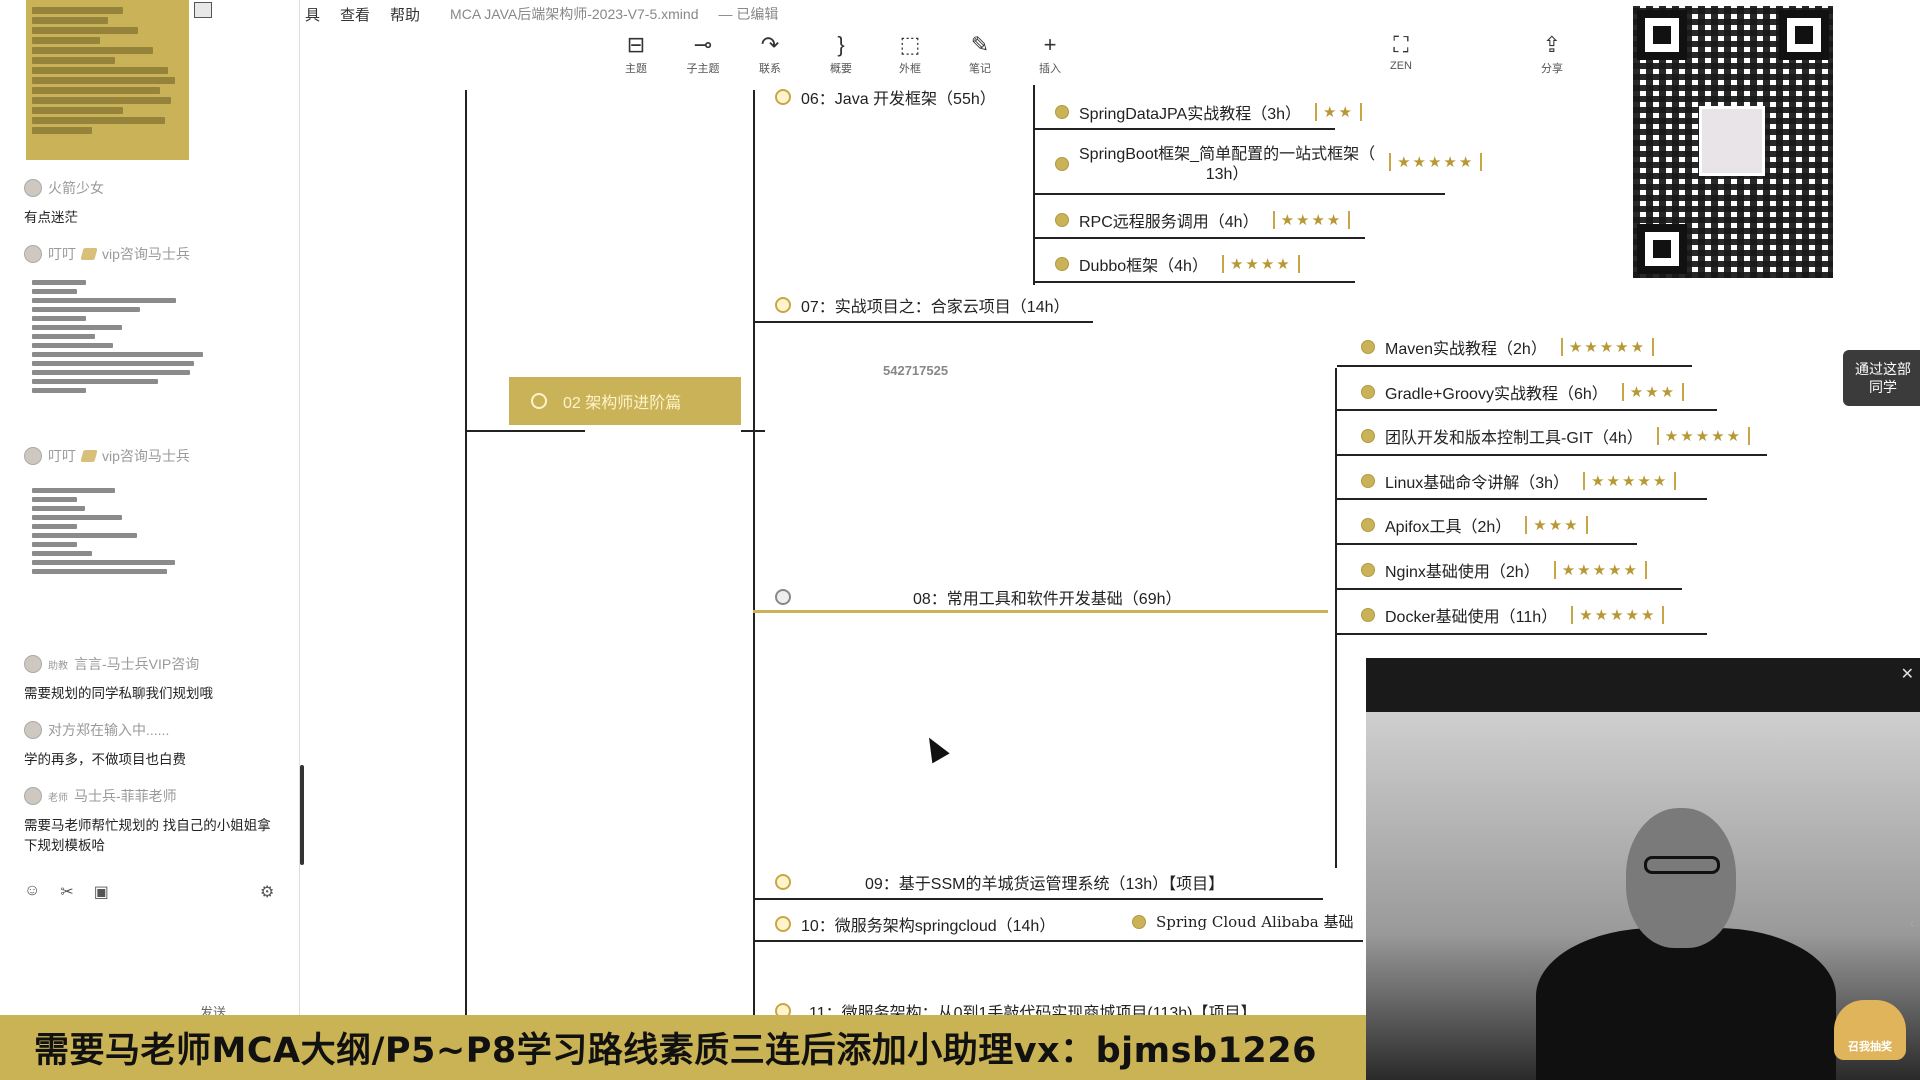 The height and width of the screenshot is (1080, 1920). I want to click on relationship-button: ↷ 联系, so click(770, 53).